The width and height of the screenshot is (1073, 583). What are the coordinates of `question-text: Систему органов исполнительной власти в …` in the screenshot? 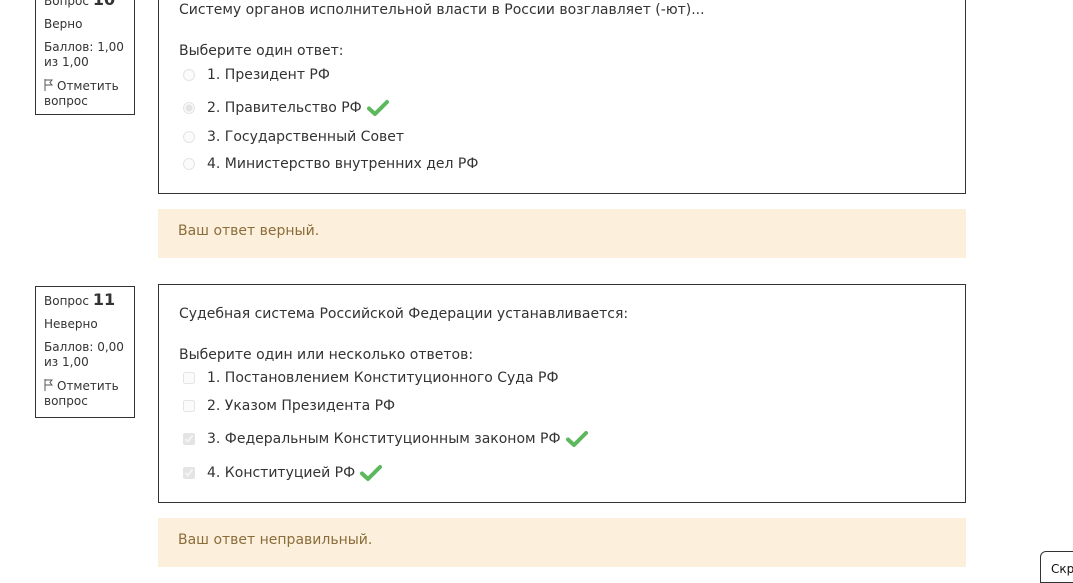 It's located at (442, 10).